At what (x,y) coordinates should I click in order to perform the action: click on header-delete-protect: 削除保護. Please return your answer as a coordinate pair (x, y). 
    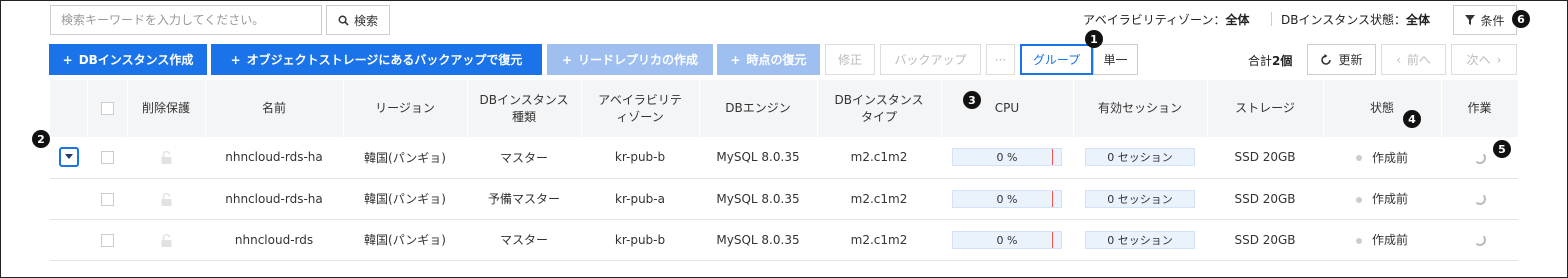
    Looking at the image, I should click on (166, 108).